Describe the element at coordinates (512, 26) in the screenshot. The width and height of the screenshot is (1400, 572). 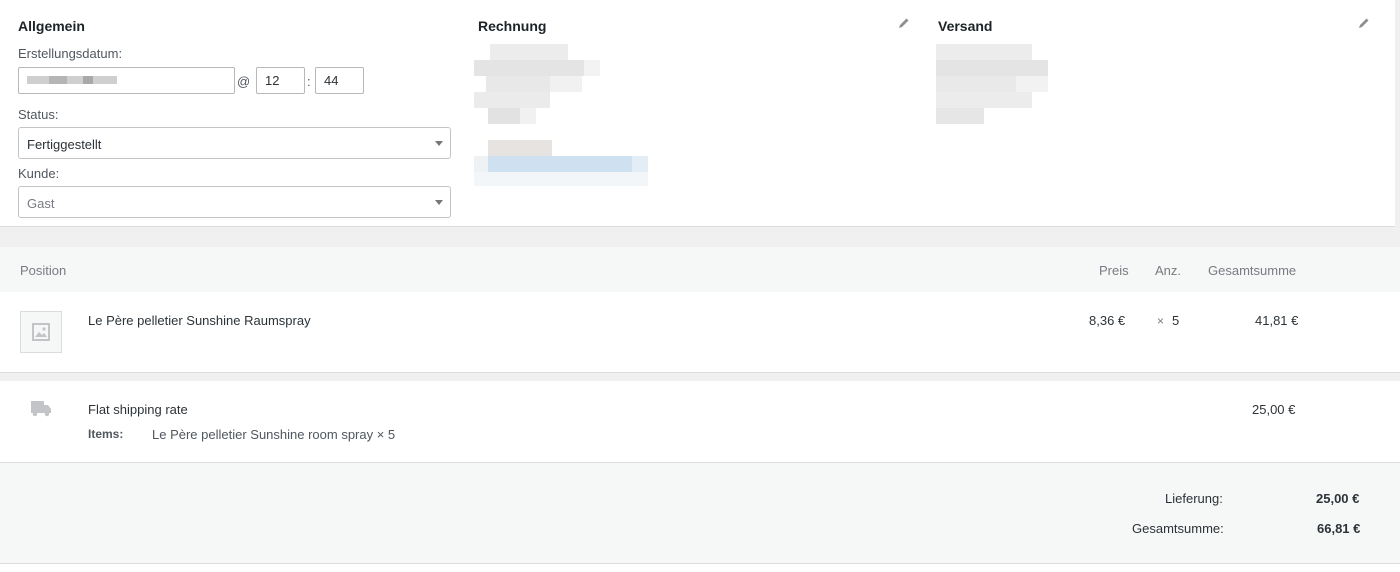
I see `billing-title: Rechnung` at that location.